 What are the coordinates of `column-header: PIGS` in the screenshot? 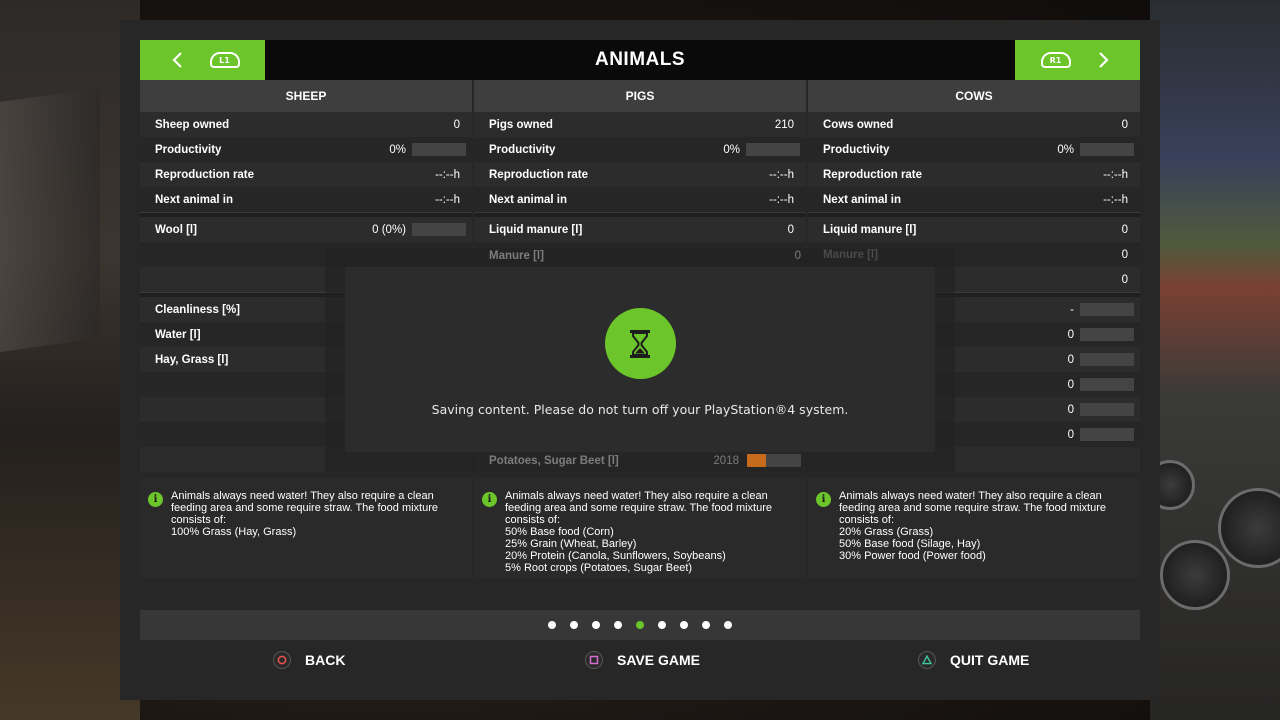 It's located at (640, 96).